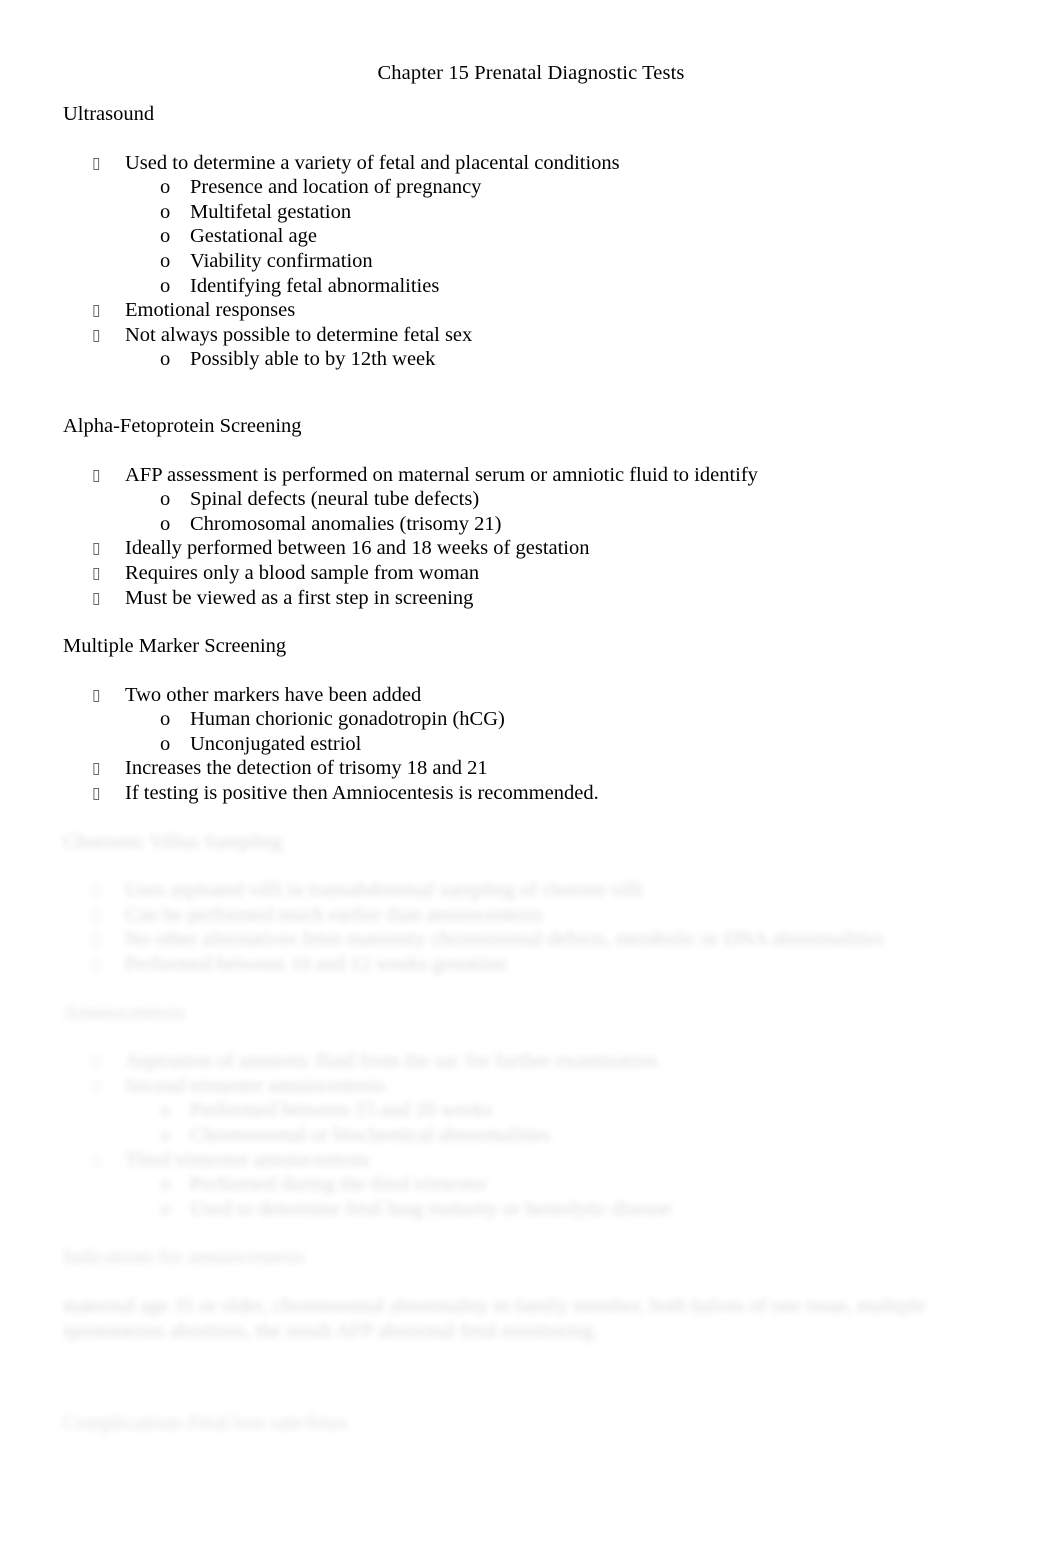  What do you see at coordinates (531, 695) in the screenshot?
I see `list-item: ▯ Two other markers have been added` at bounding box center [531, 695].